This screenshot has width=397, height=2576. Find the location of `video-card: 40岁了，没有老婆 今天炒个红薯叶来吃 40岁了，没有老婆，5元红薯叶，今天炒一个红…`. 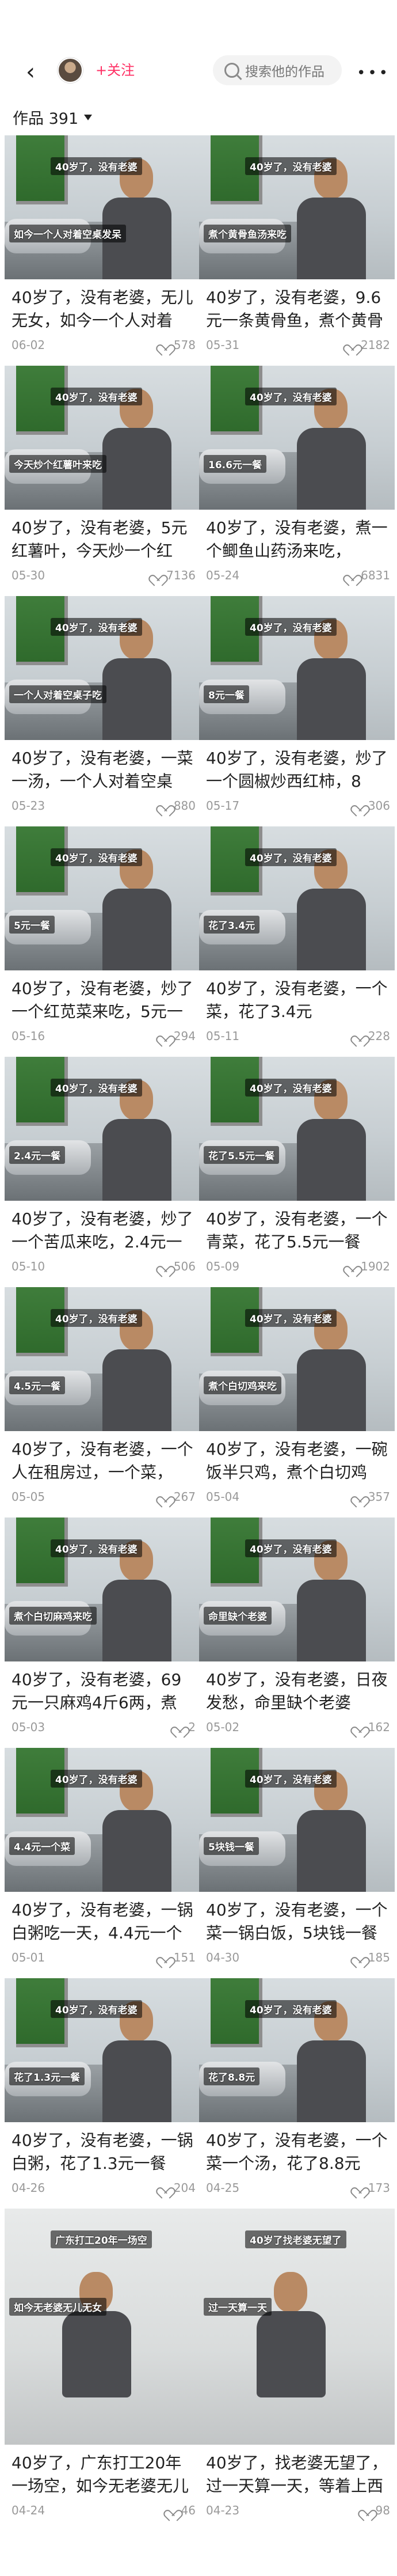

video-card: 40岁了，没有老婆 今天炒个红薯叶来吃 40岁了，没有老婆，5元红薯叶，今天炒一个红… is located at coordinates (102, 481).